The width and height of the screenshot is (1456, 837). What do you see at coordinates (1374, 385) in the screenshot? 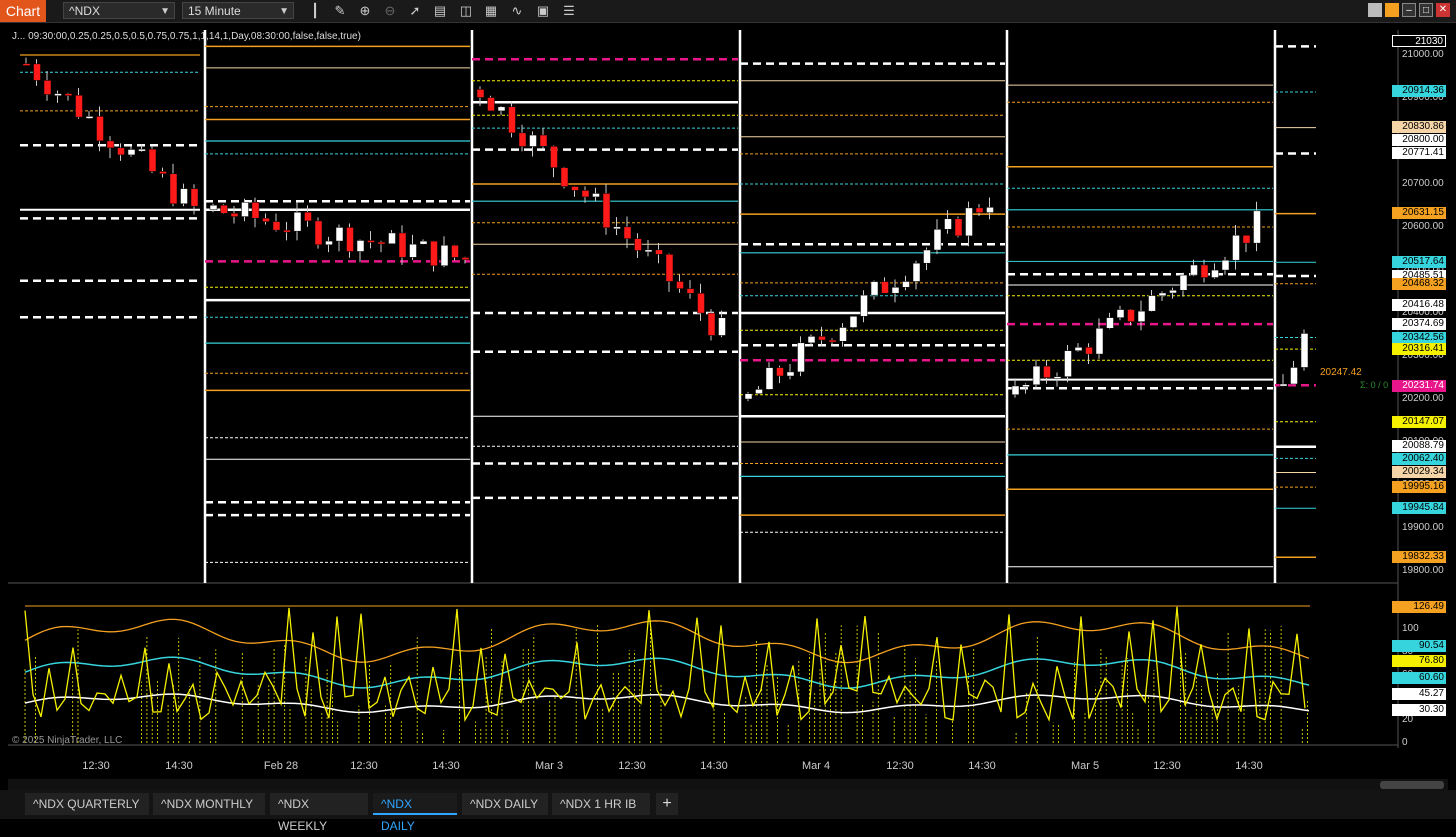
I see `sigma-text: Σ: 0 / 0` at bounding box center [1374, 385].